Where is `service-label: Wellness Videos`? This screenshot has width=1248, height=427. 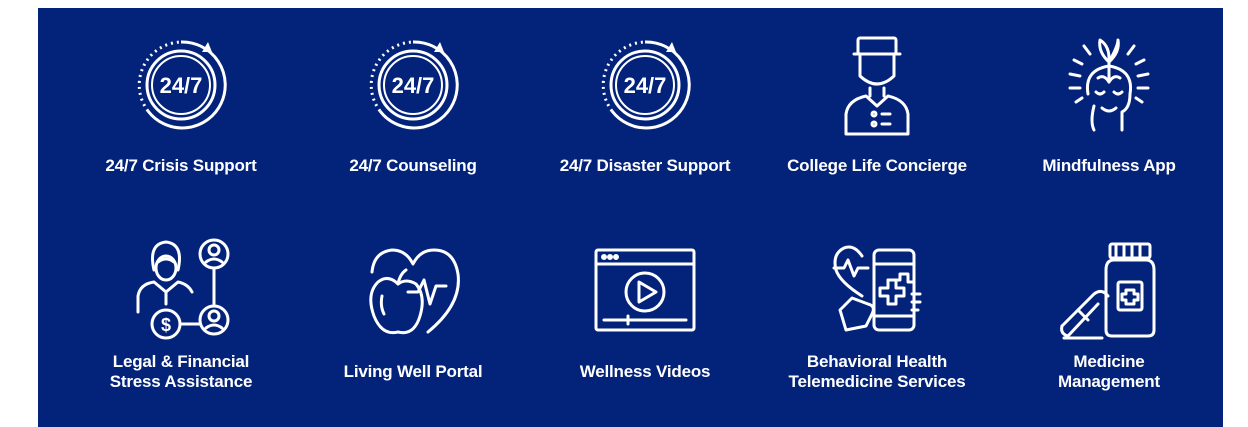 service-label: Wellness Videos is located at coordinates (645, 371).